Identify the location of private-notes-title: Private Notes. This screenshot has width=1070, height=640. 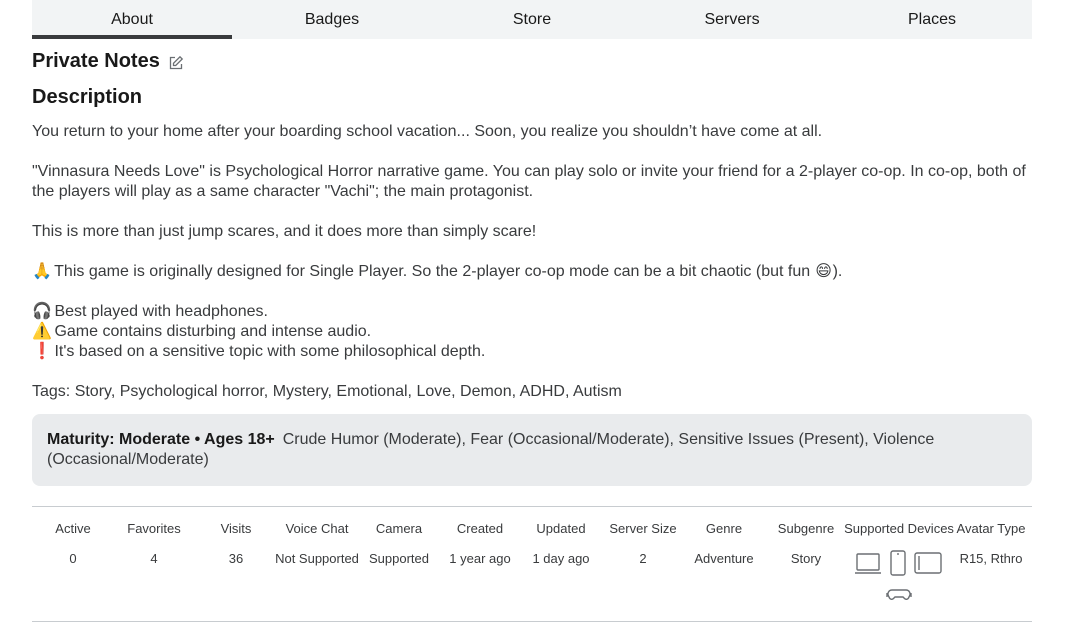
(96, 61).